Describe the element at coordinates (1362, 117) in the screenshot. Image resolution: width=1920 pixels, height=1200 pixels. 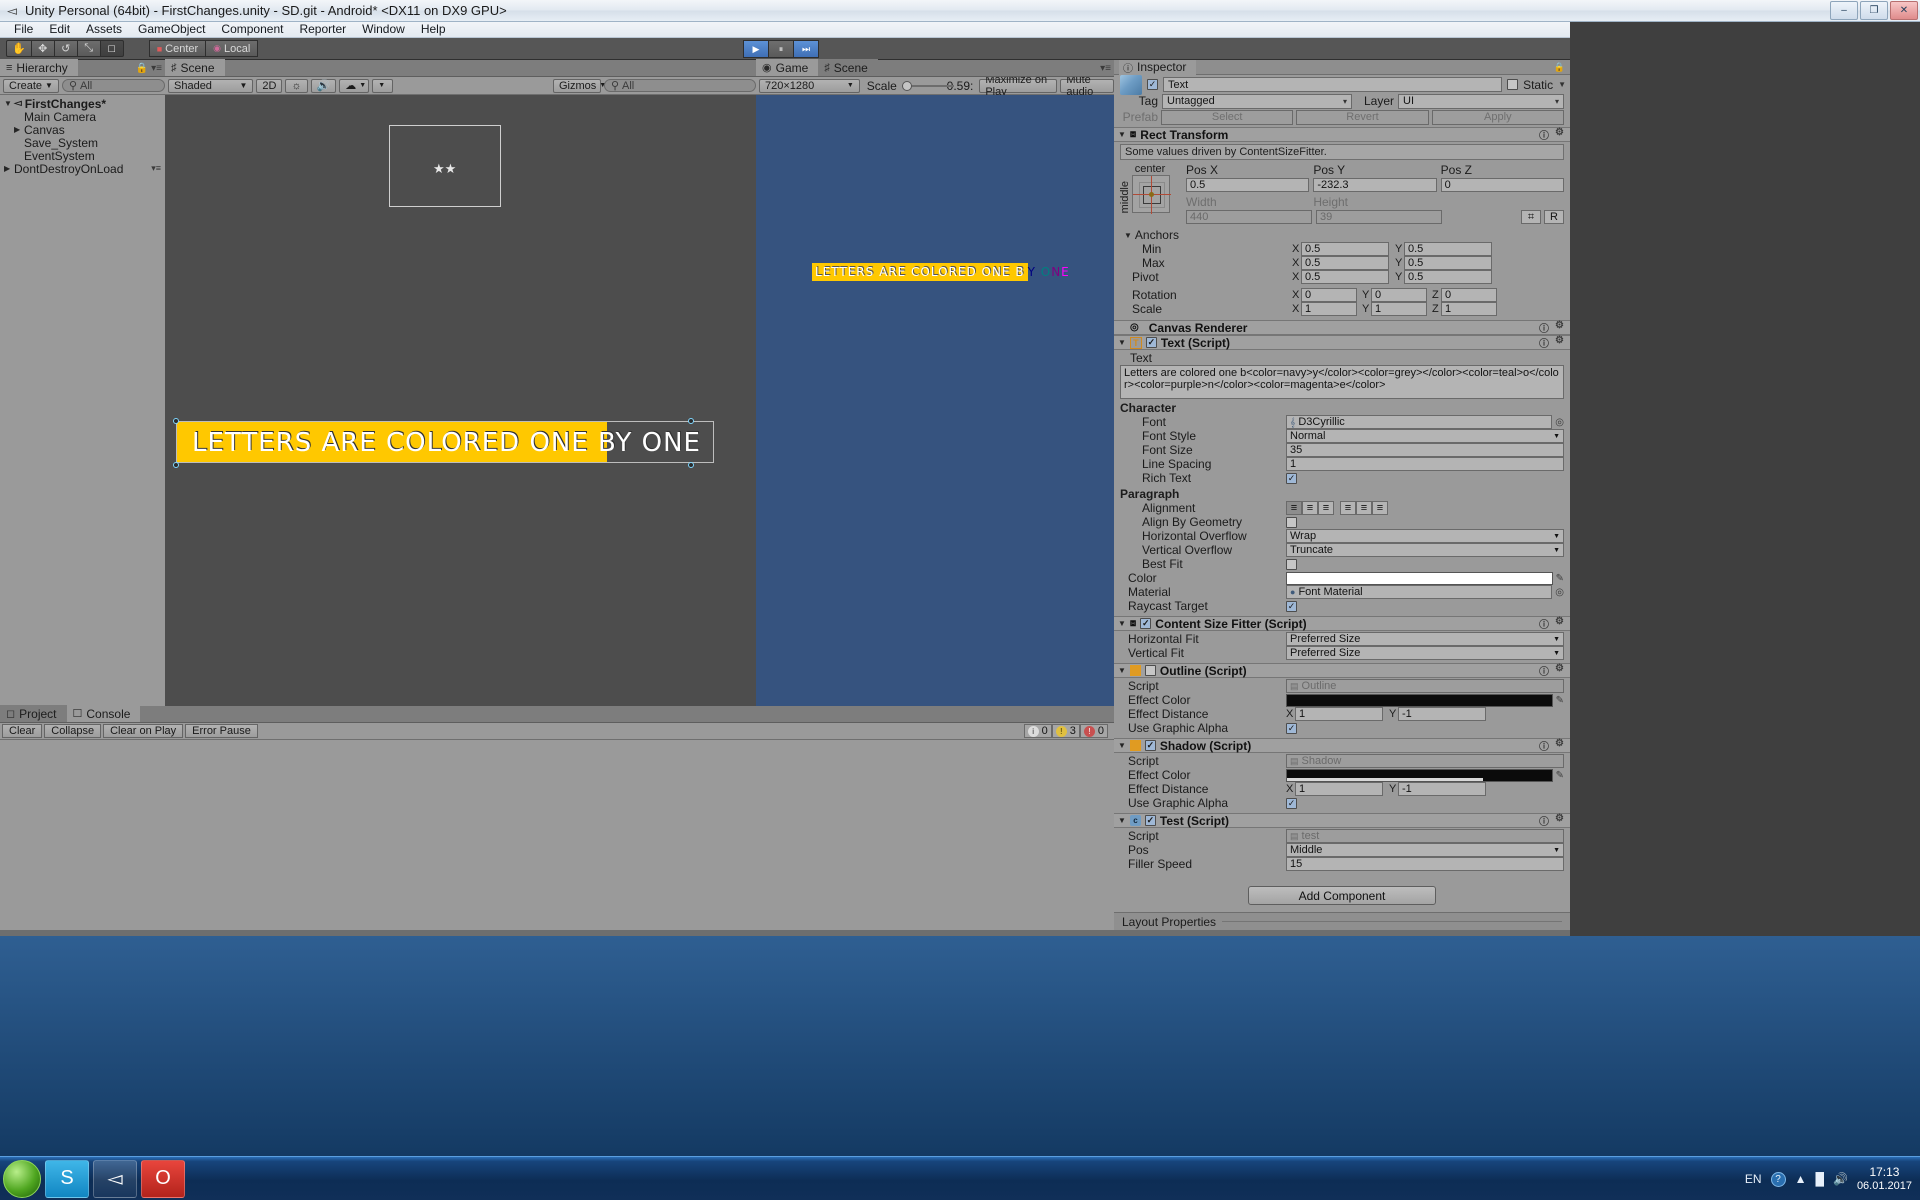
I see `prefab-revert-button: Revert` at that location.